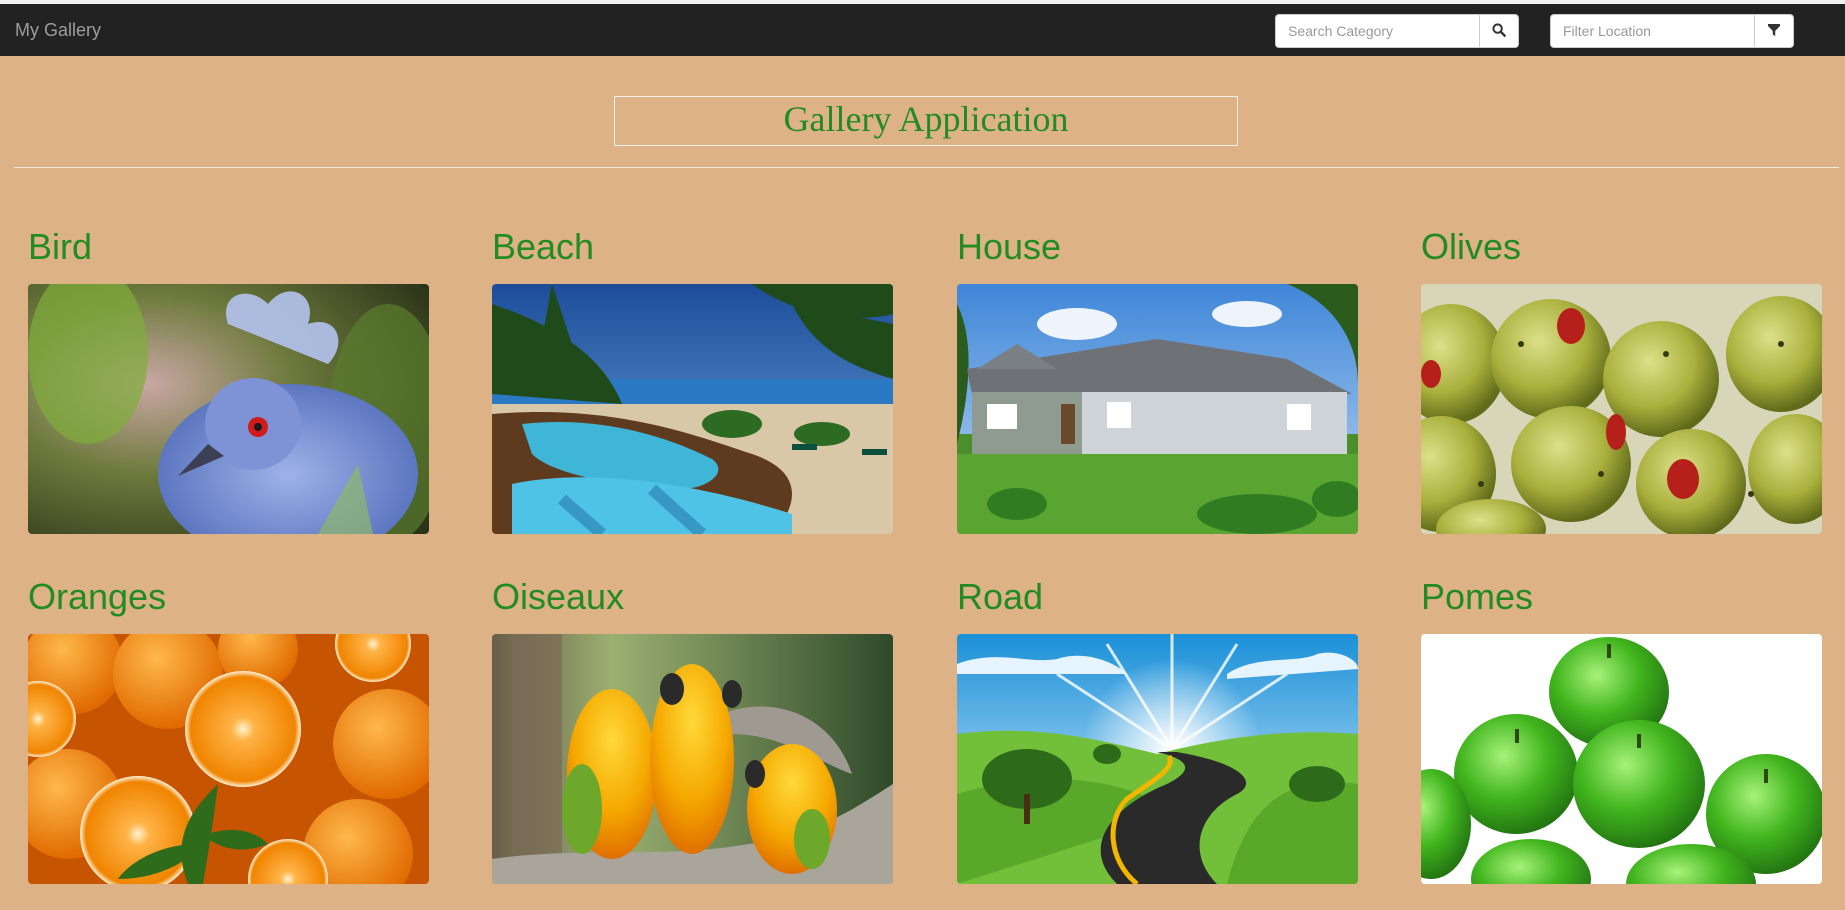 The height and width of the screenshot is (910, 1845). Describe the element at coordinates (1621, 759) in the screenshot. I see `gallery-image-pomes` at that location.